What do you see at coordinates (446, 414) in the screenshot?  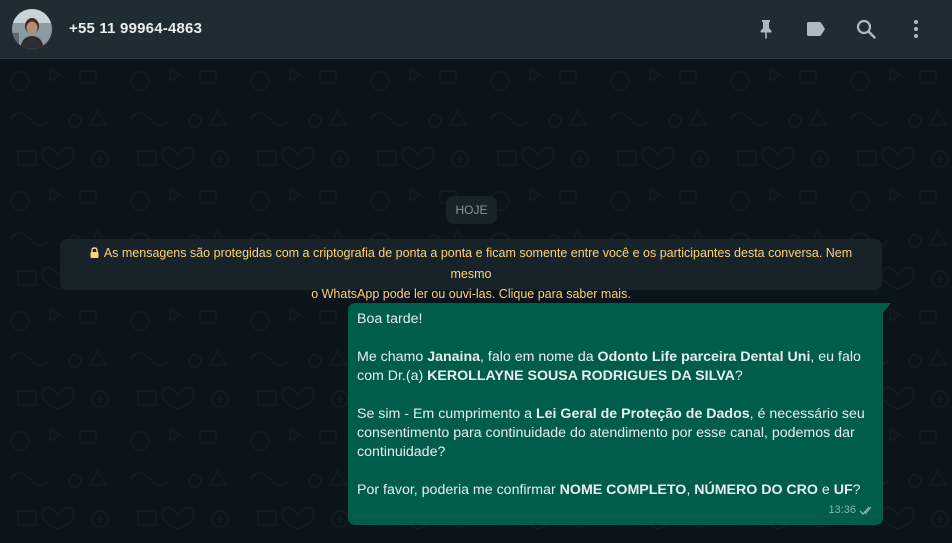 I see `text: Se sim - Em cumprimento a` at bounding box center [446, 414].